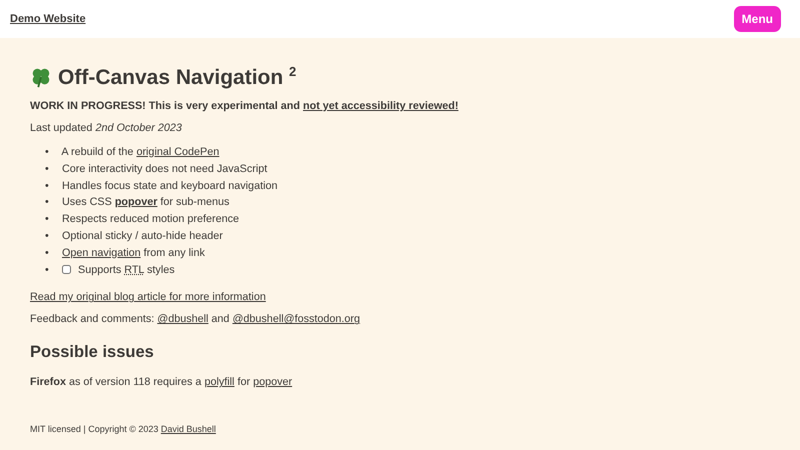 The height and width of the screenshot is (450, 800). What do you see at coordinates (106, 128) in the screenshot?
I see `updated-text: Last updated 2nd October 2023` at bounding box center [106, 128].